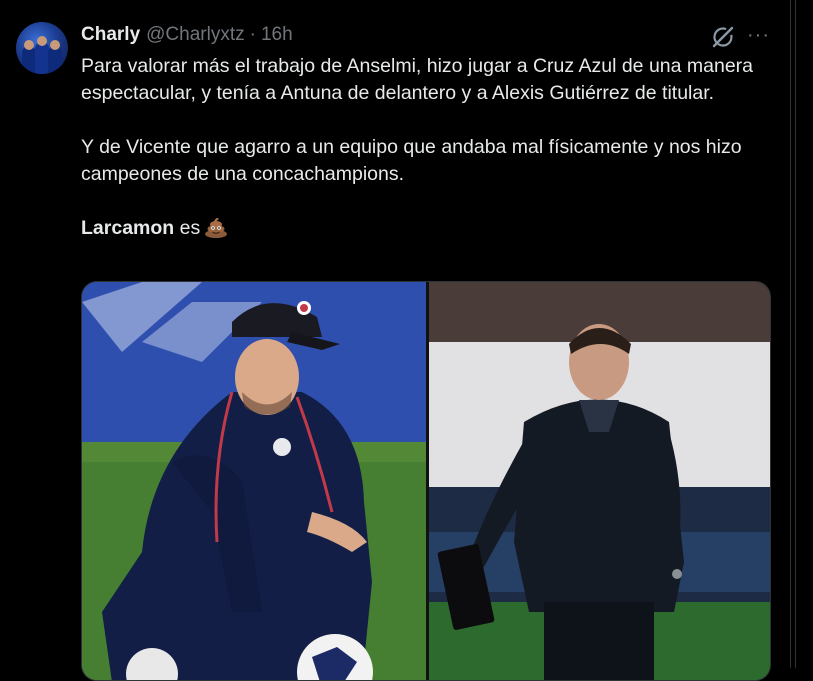  What do you see at coordinates (801, 334) in the screenshot?
I see `right-column-border` at bounding box center [801, 334].